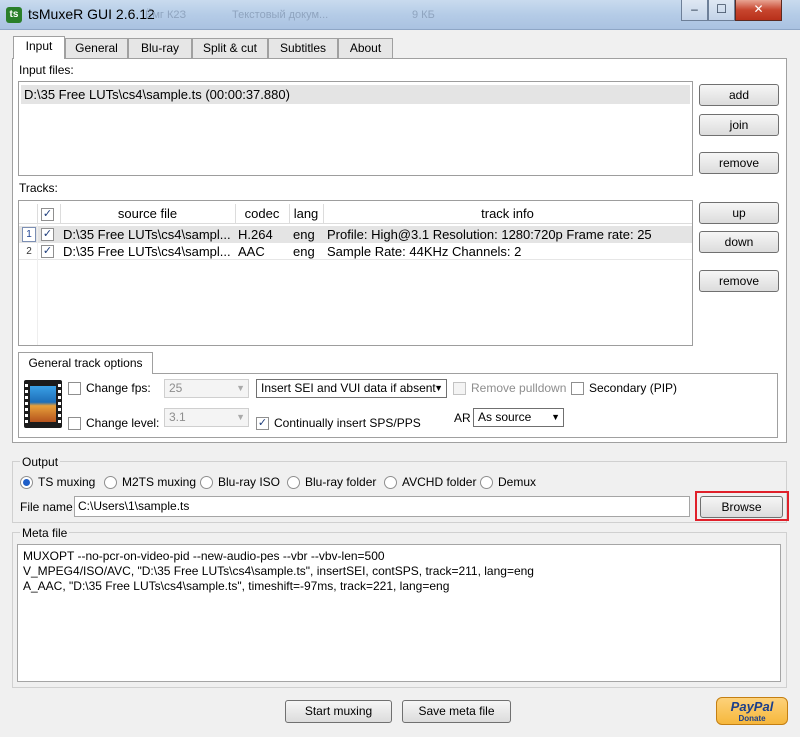 The image size is (800, 737). I want to click on join-button: join, so click(739, 125).